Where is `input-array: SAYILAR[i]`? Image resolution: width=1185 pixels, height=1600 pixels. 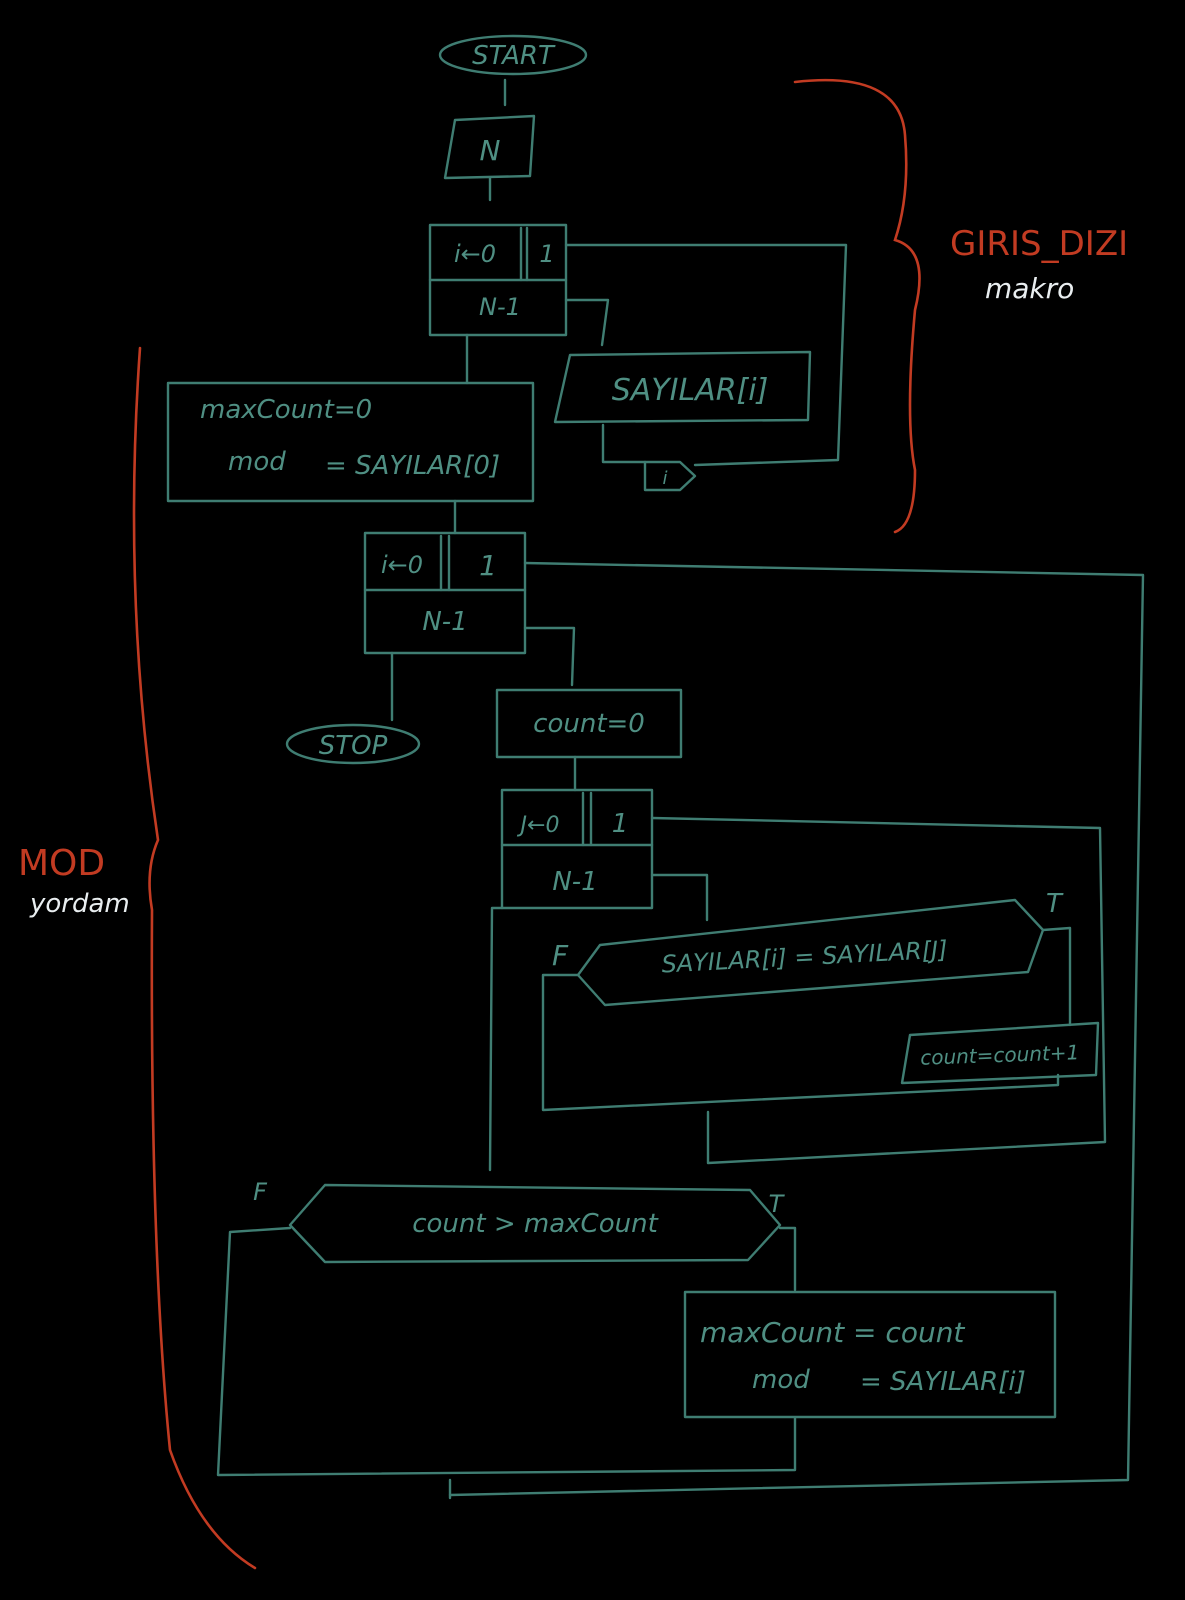 input-array: SAYILAR[i] is located at coordinates (682, 387).